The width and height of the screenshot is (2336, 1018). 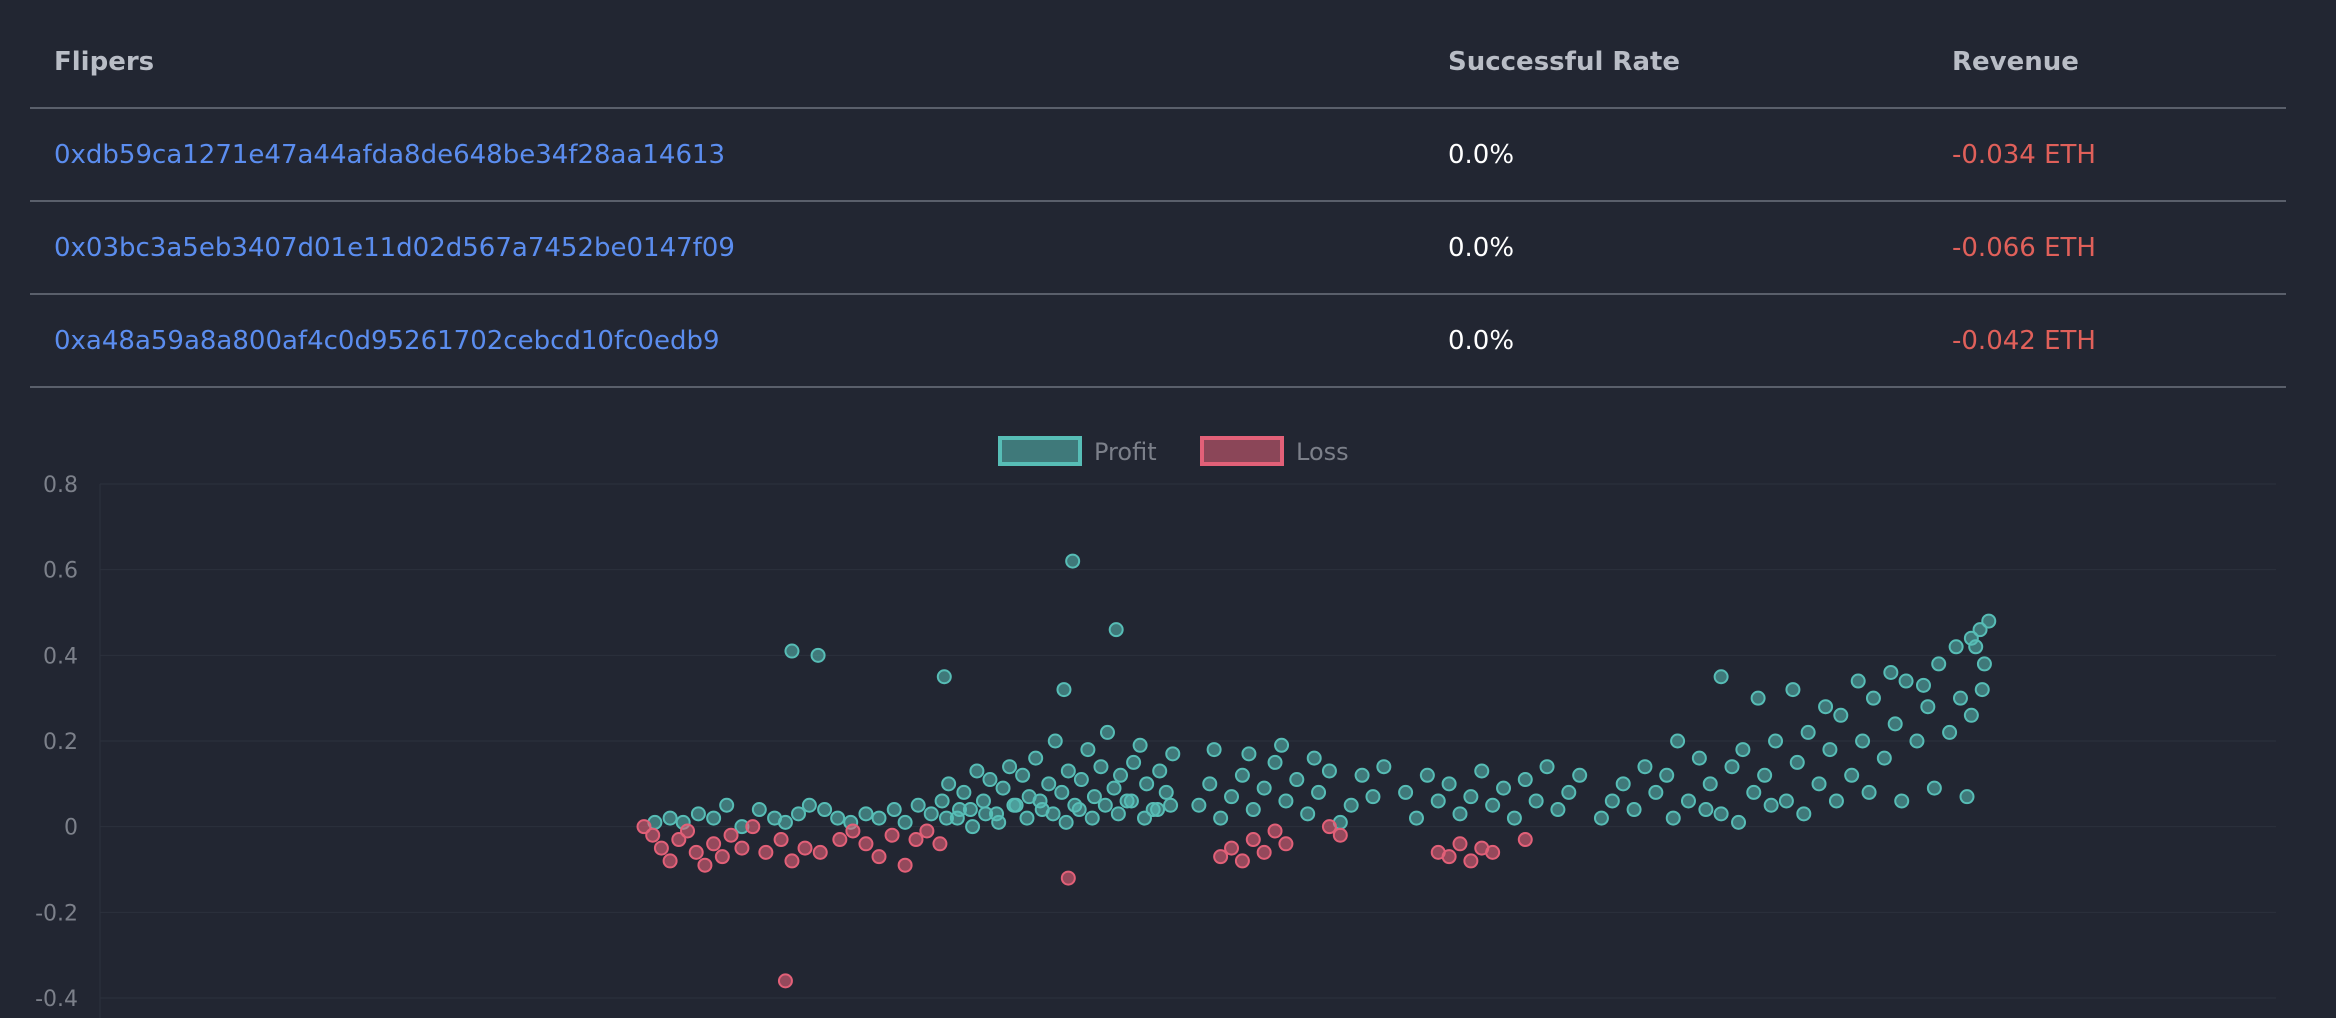 I want to click on legend-swatch-profit, so click(x=1040, y=451).